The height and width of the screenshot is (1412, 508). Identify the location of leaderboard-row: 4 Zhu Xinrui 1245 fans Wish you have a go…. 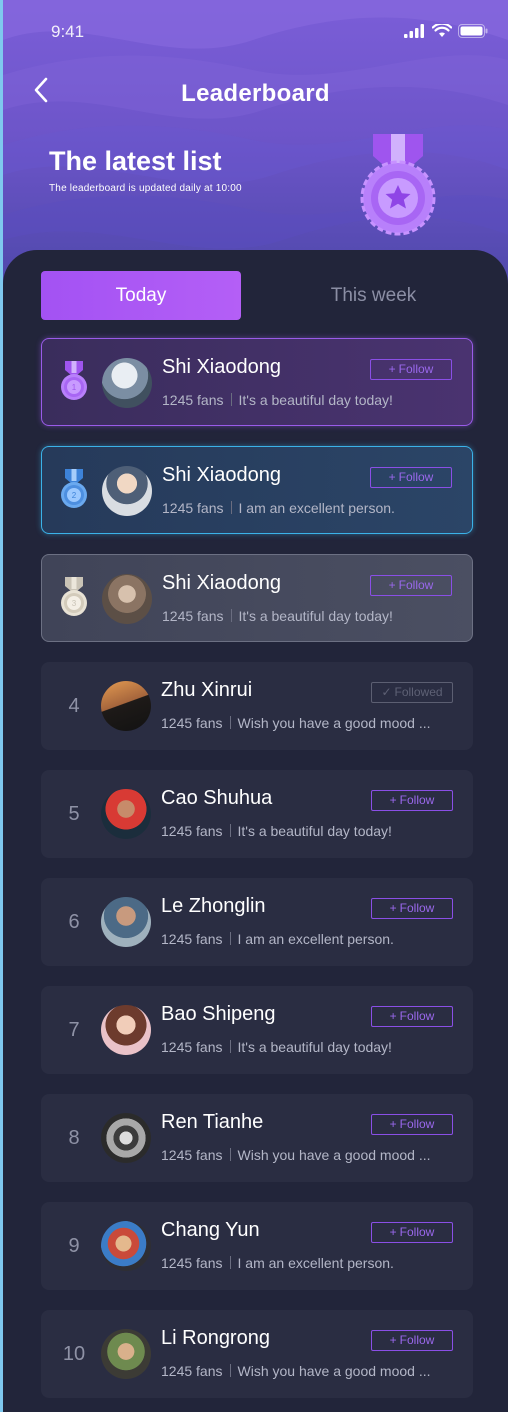
(257, 706).